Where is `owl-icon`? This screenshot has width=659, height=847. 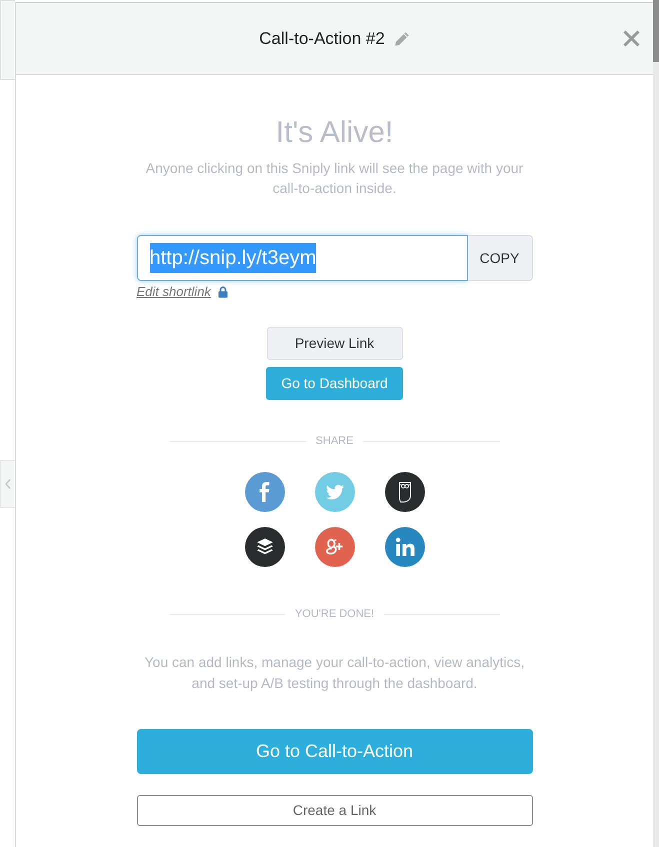
owl-icon is located at coordinates (404, 492).